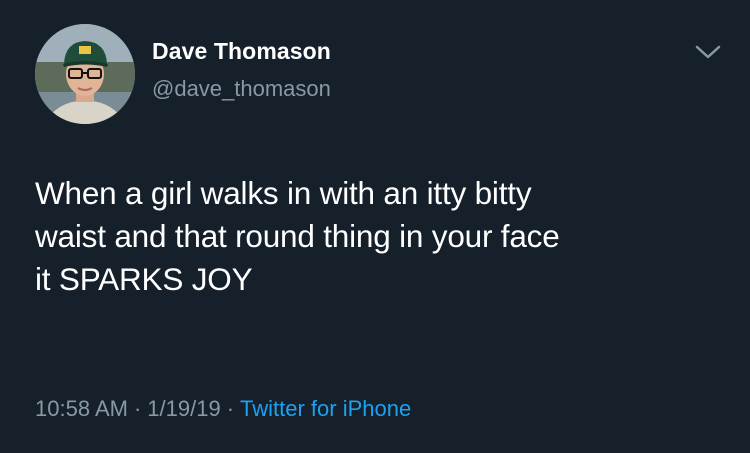 Image resolution: width=750 pixels, height=453 pixels. What do you see at coordinates (325, 408) in the screenshot?
I see `tweet-source-link: Twitter for iPhone` at bounding box center [325, 408].